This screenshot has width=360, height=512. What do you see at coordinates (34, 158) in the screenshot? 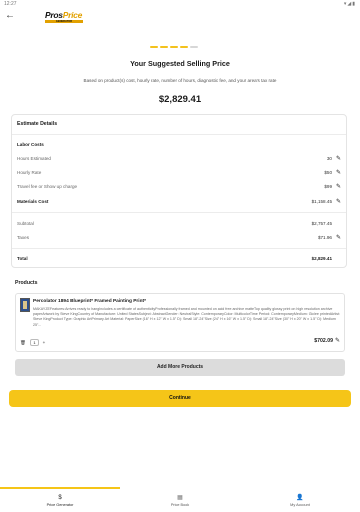
I see `hours-label: Hours Estimated` at bounding box center [34, 158].